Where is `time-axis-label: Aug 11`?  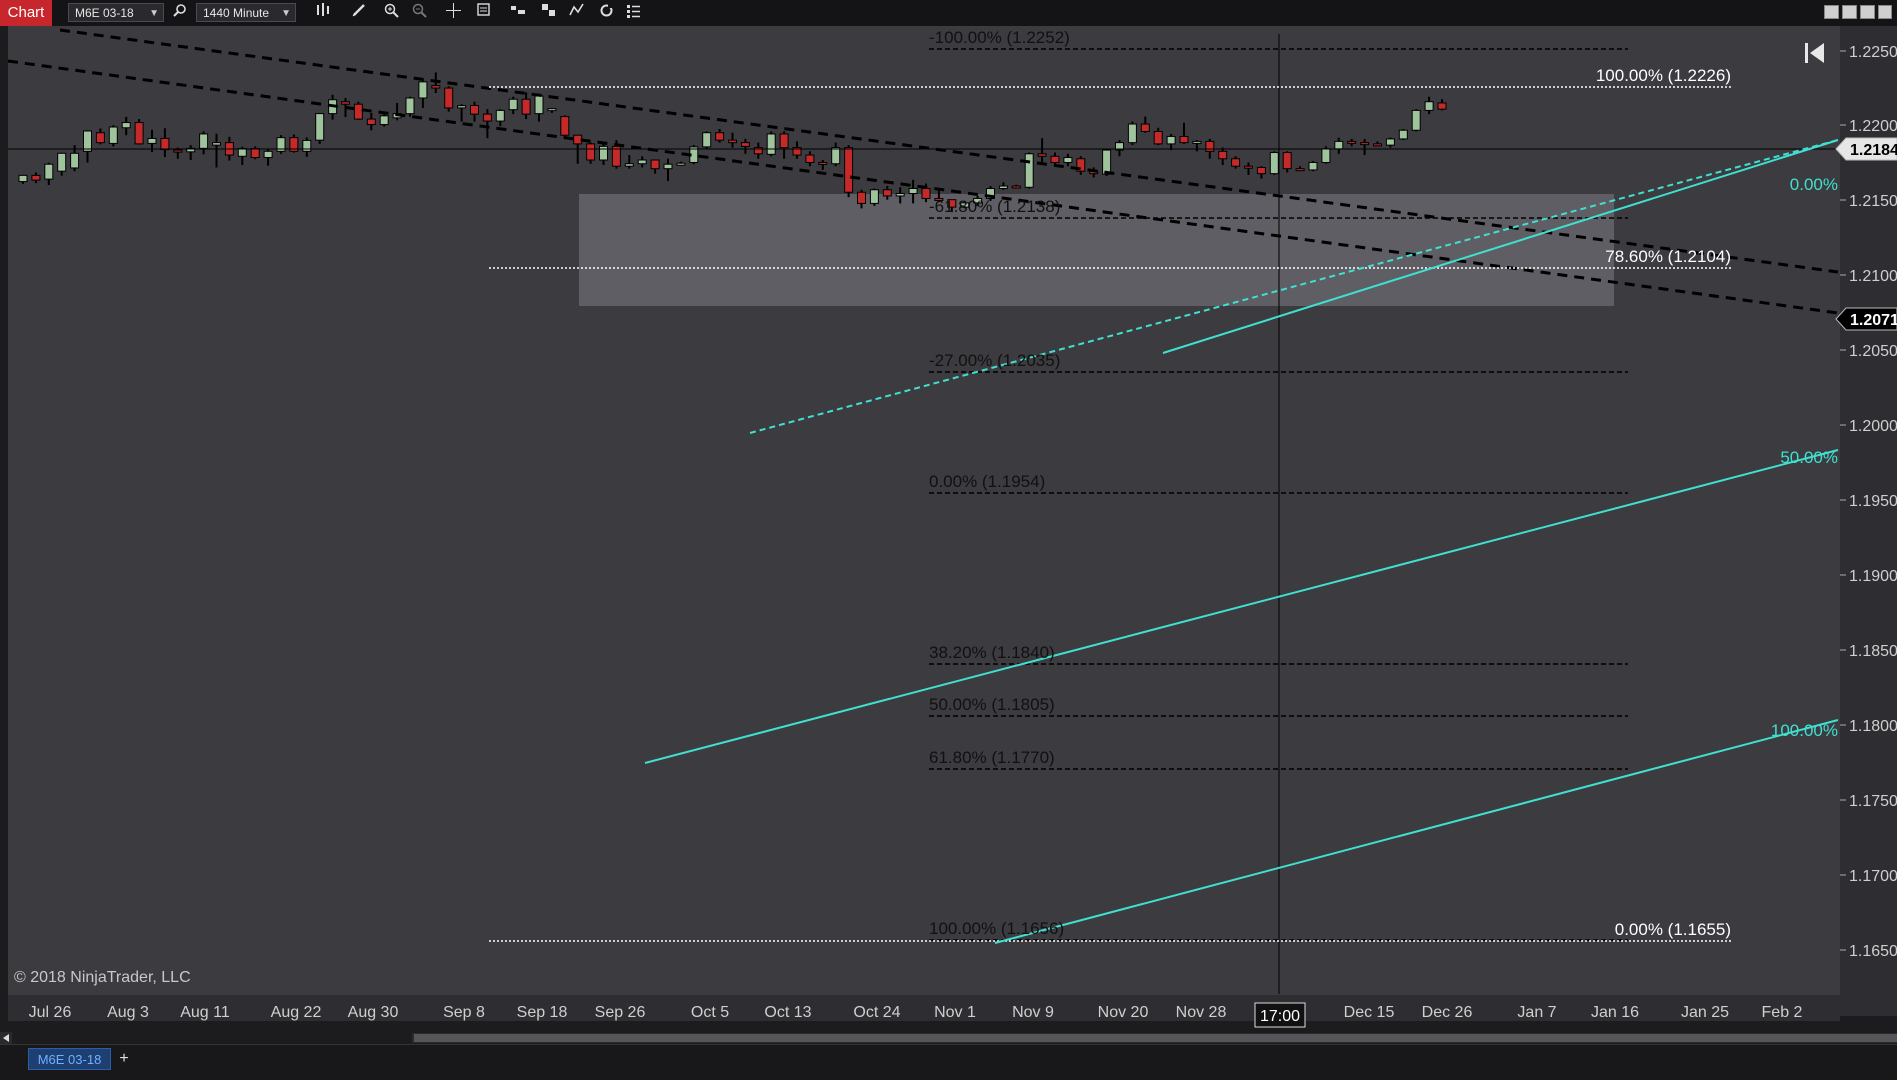
time-axis-label: Aug 11 is located at coordinates (205, 1012).